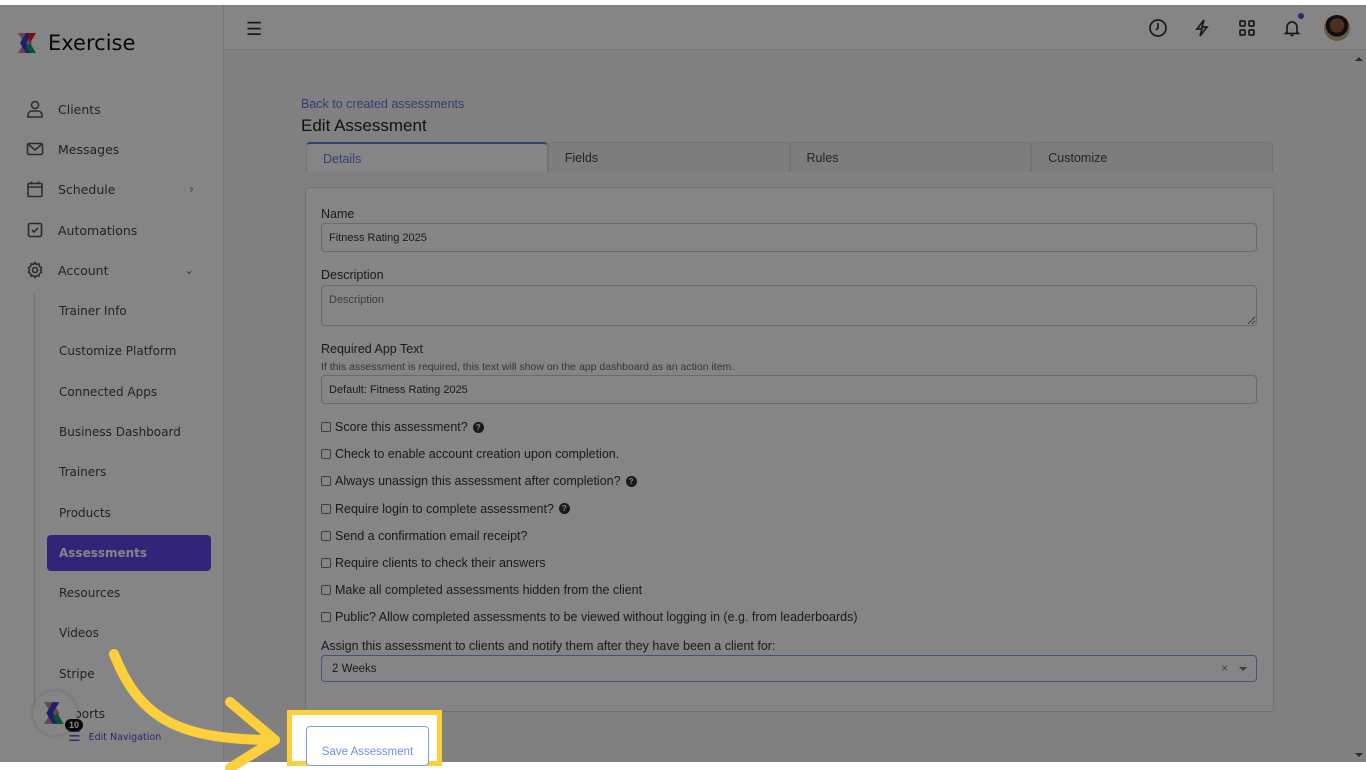  Describe the element at coordinates (194, 709) in the screenshot. I see `arrow-pointer-icon` at that location.